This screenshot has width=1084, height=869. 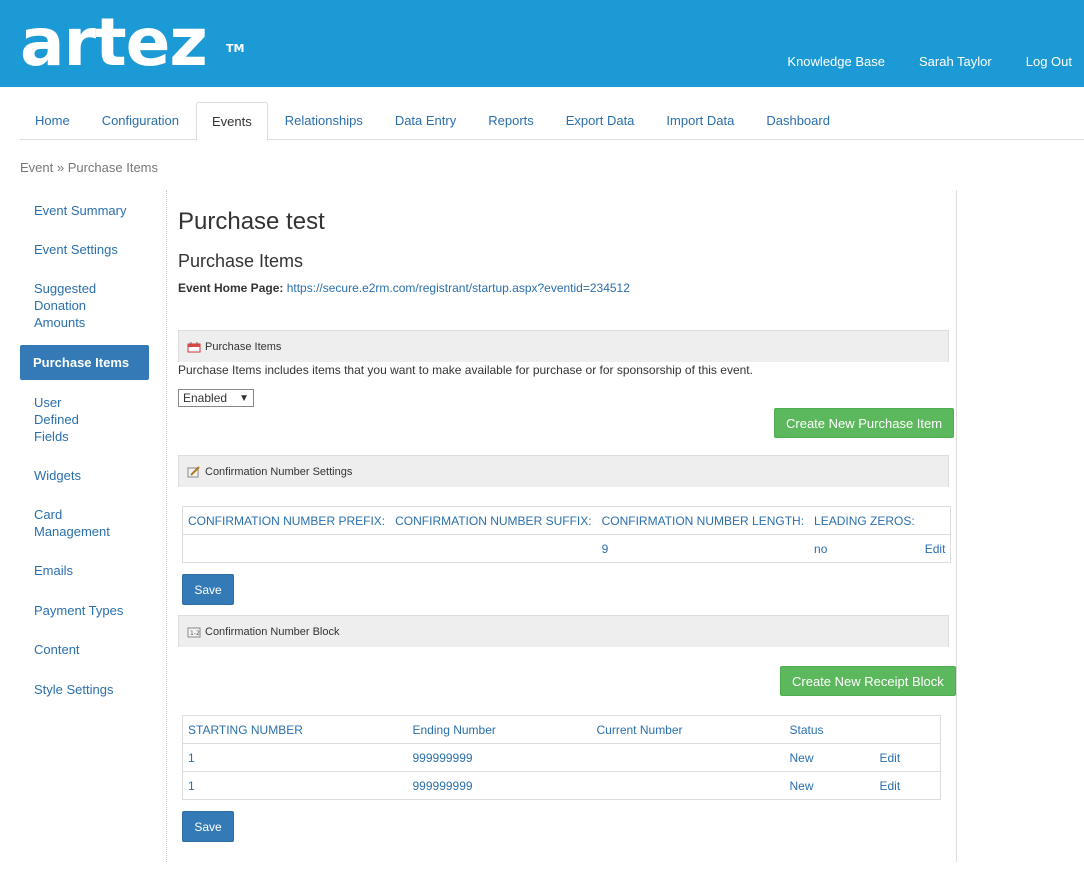 What do you see at coordinates (235, 48) in the screenshot?
I see `logo-trademark: TM` at bounding box center [235, 48].